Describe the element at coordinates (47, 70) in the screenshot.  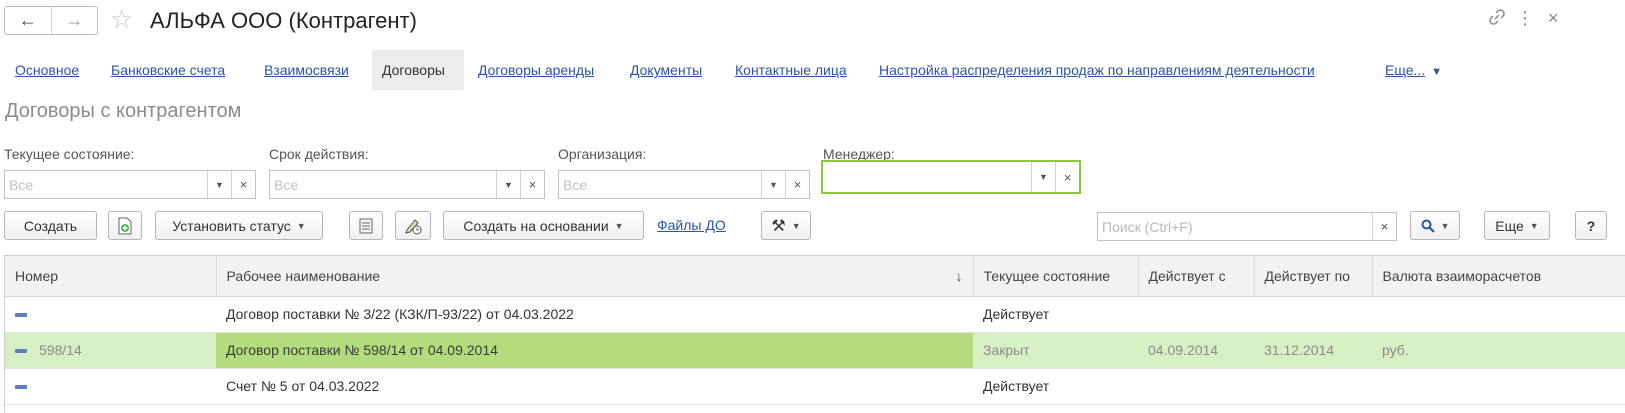
I see `tab-main: Основное` at that location.